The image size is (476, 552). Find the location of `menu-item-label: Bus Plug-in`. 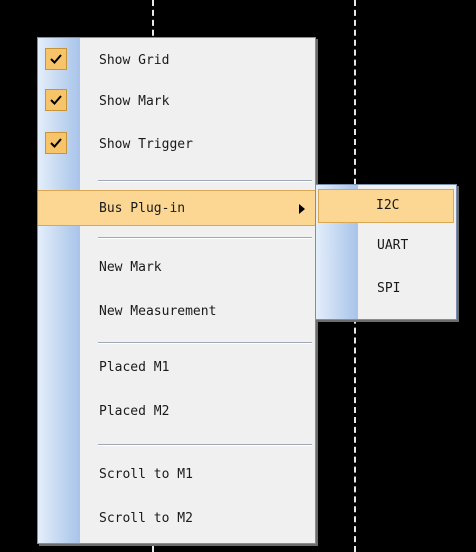

menu-item-label: Bus Plug-in is located at coordinates (142, 208).